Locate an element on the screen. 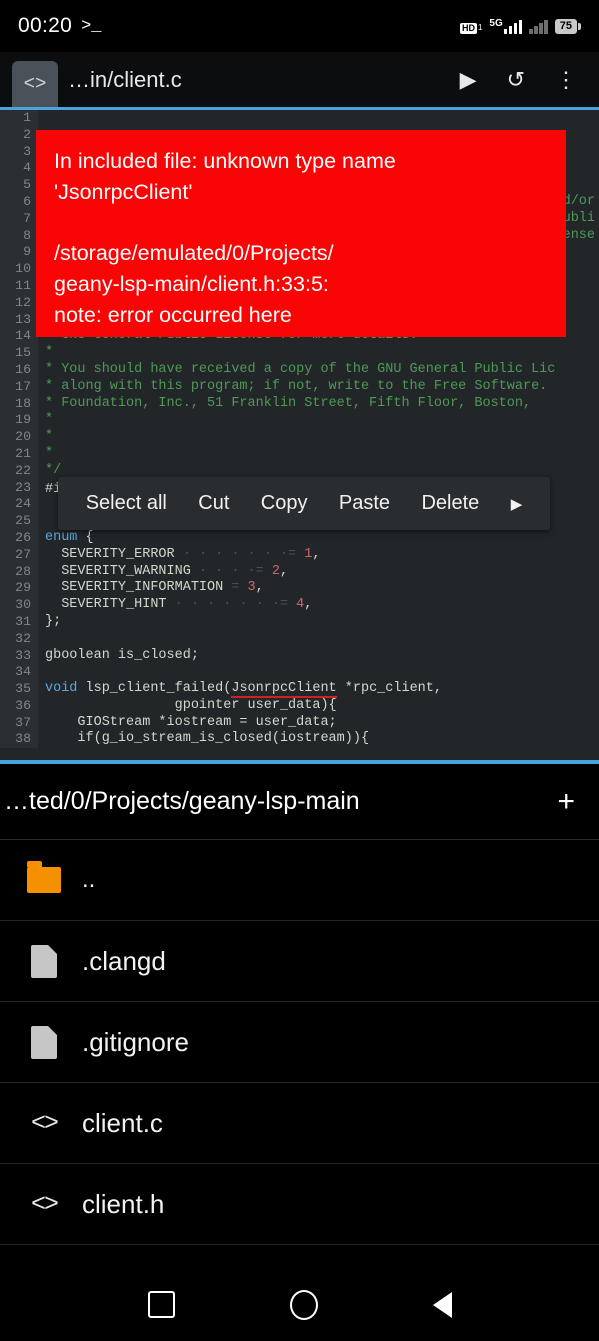 The width and height of the screenshot is (599, 1341). undo-button: ↺ is located at coordinates (516, 80).